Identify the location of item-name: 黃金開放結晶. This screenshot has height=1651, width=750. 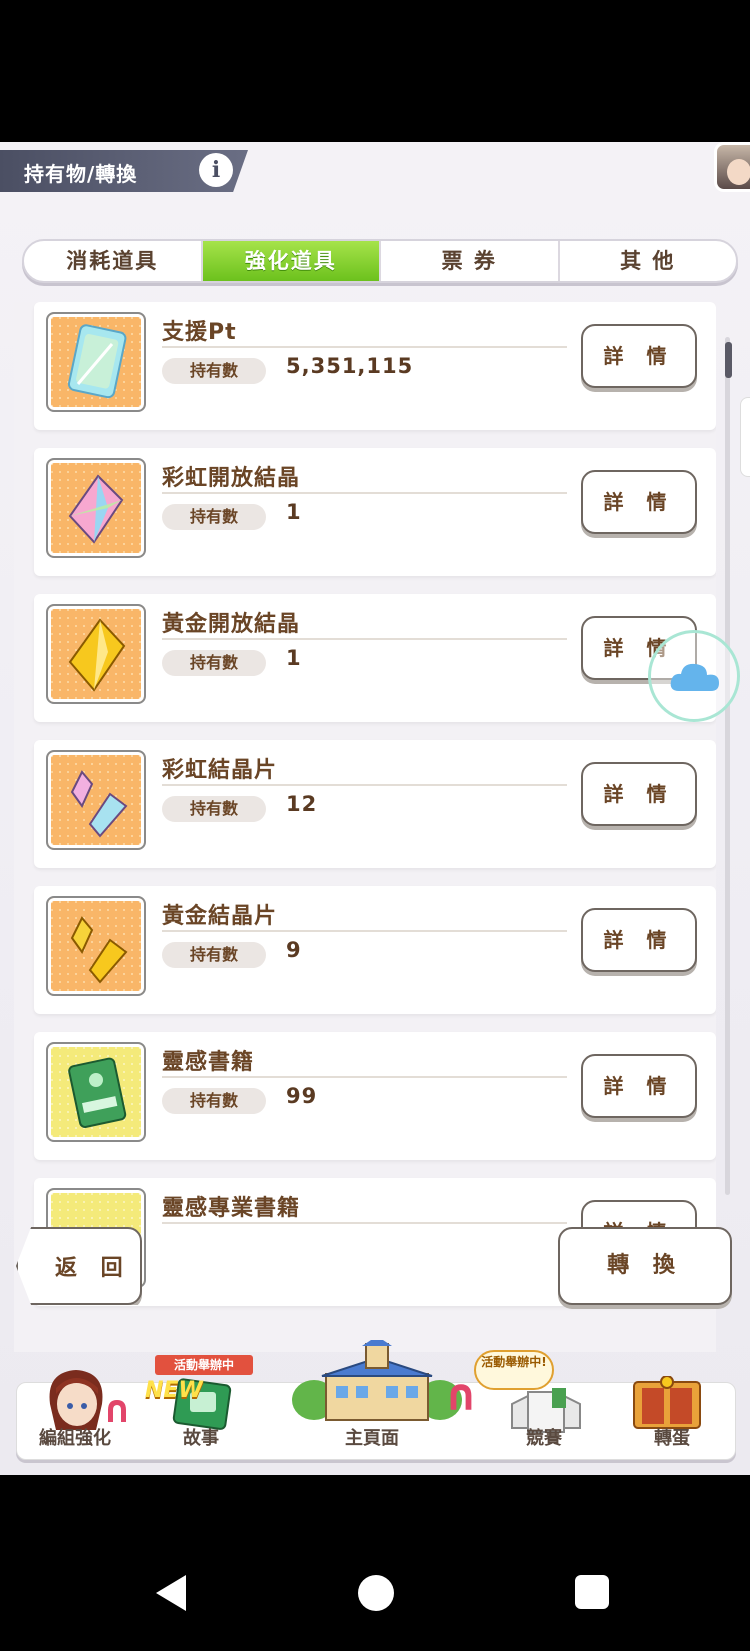
(231, 624).